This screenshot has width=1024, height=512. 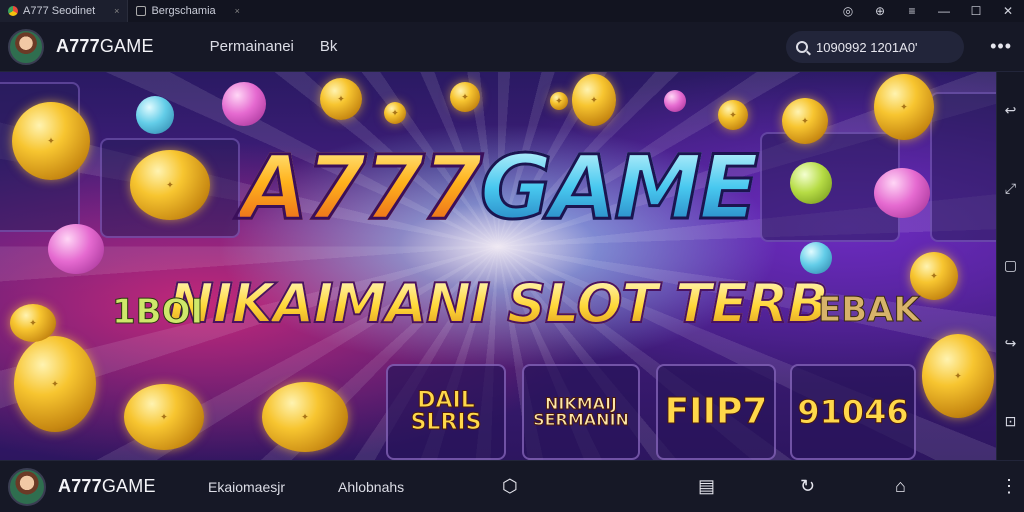 I want to click on nav-item-bk: Bk, so click(x=329, y=46).